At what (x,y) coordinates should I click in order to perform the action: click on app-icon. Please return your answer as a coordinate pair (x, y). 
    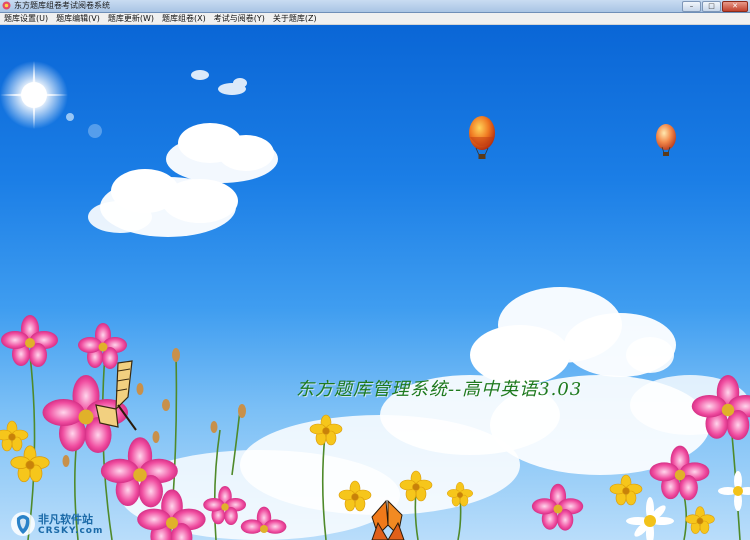
    Looking at the image, I should click on (6, 5).